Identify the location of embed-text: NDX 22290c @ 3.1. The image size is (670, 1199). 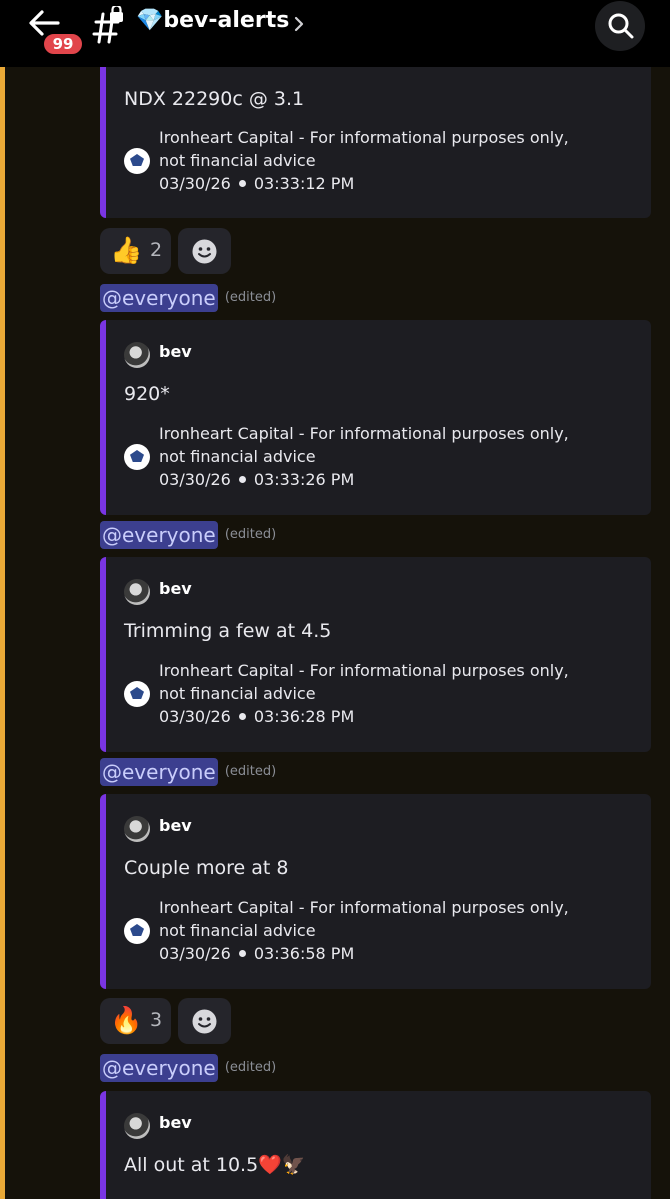
(214, 99).